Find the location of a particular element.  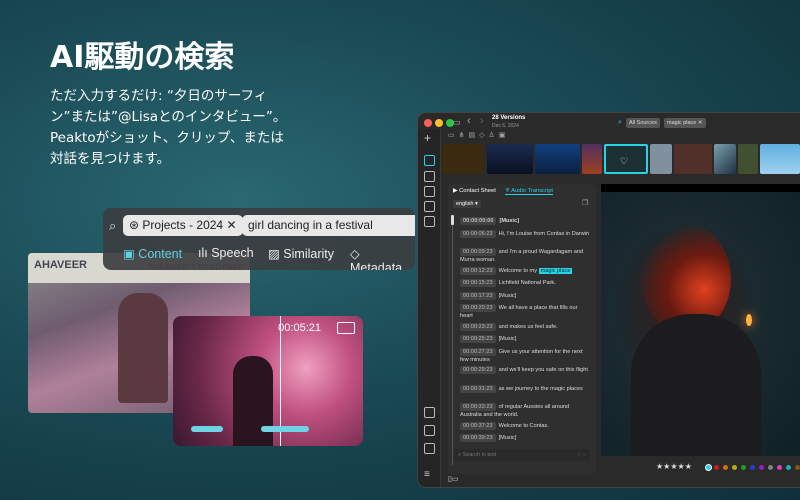

transcript-row: 00:00:25:23 [Music] is located at coordinates (525, 339).